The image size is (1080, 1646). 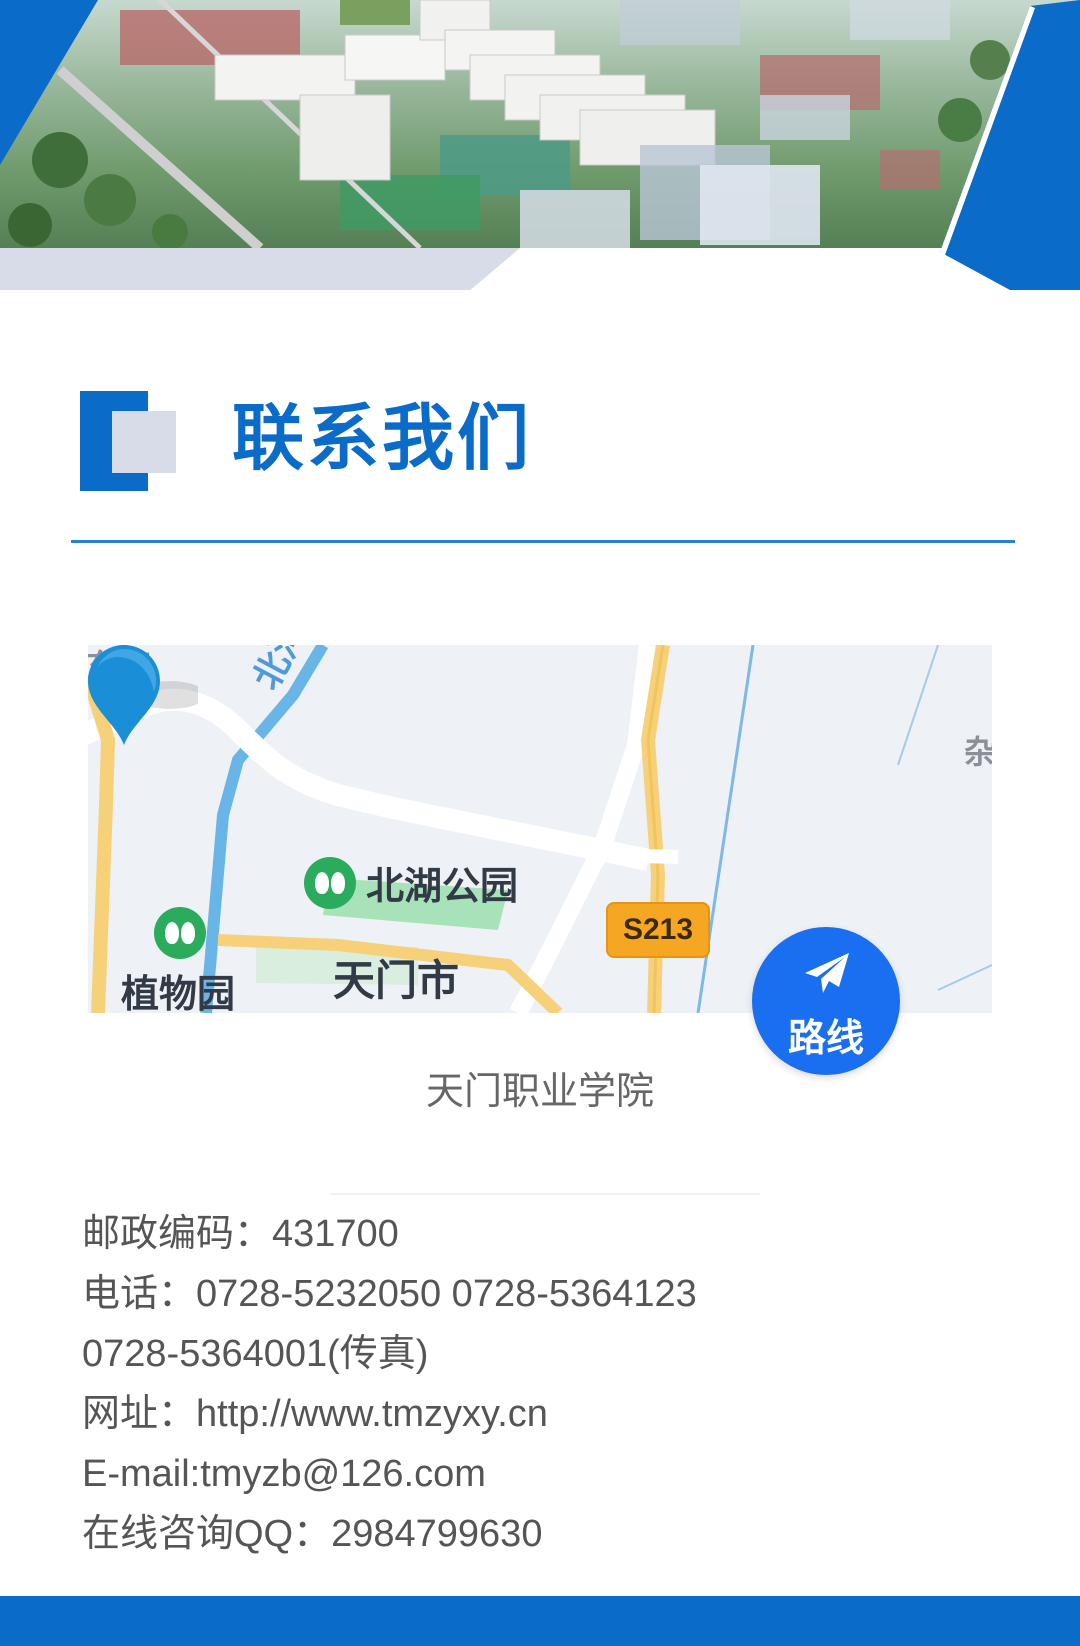 What do you see at coordinates (1010, 145) in the screenshot?
I see `banner-corner-decoration-right` at bounding box center [1010, 145].